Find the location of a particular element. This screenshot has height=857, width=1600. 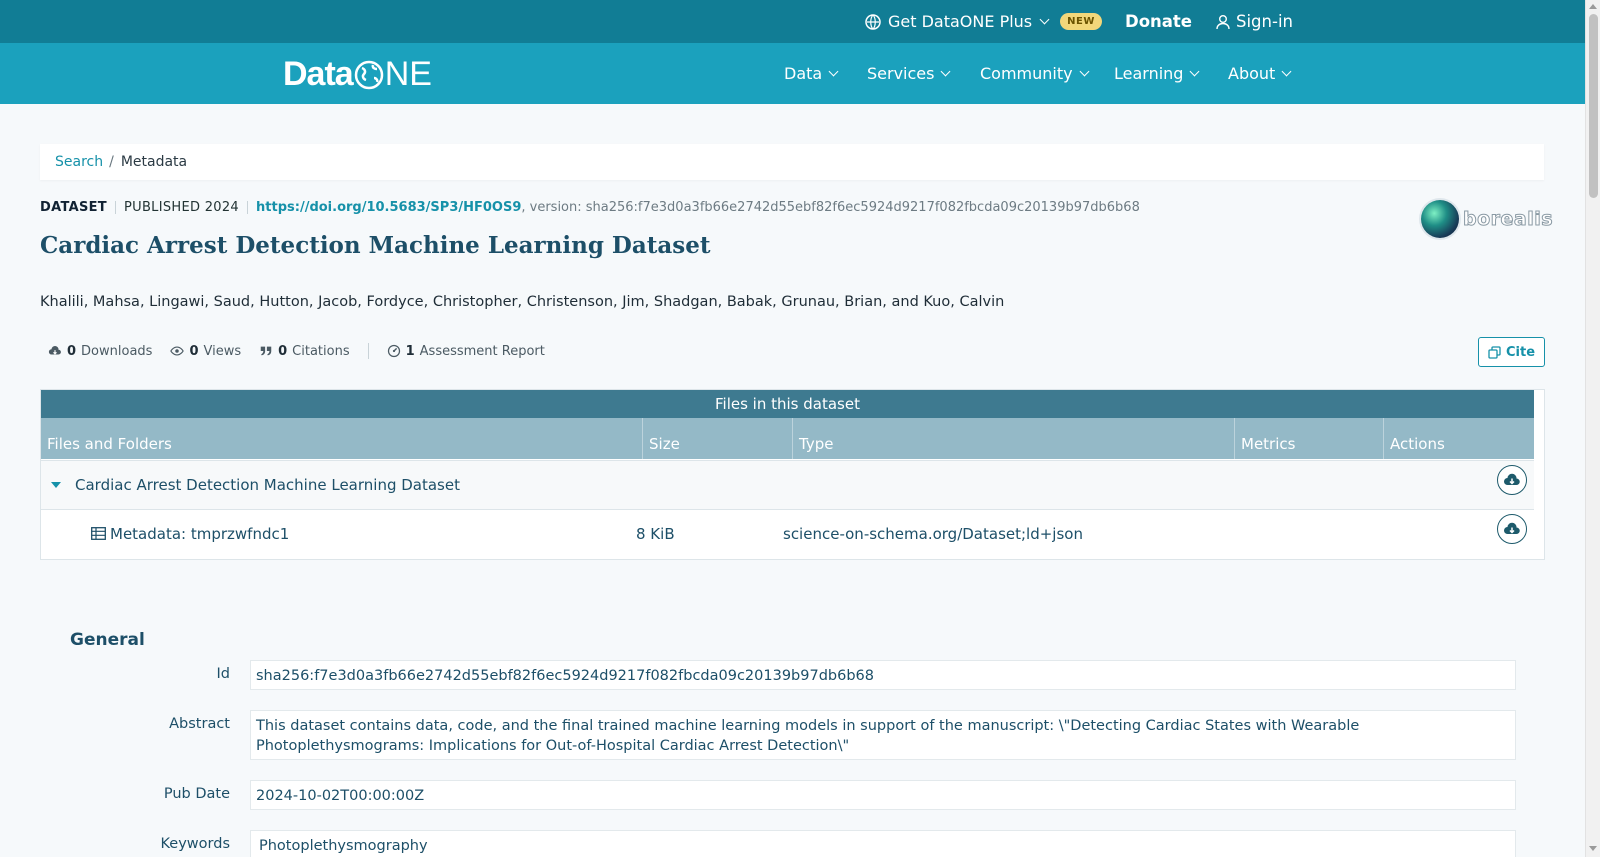

sign-in-label: Sign-in is located at coordinates (1264, 21).